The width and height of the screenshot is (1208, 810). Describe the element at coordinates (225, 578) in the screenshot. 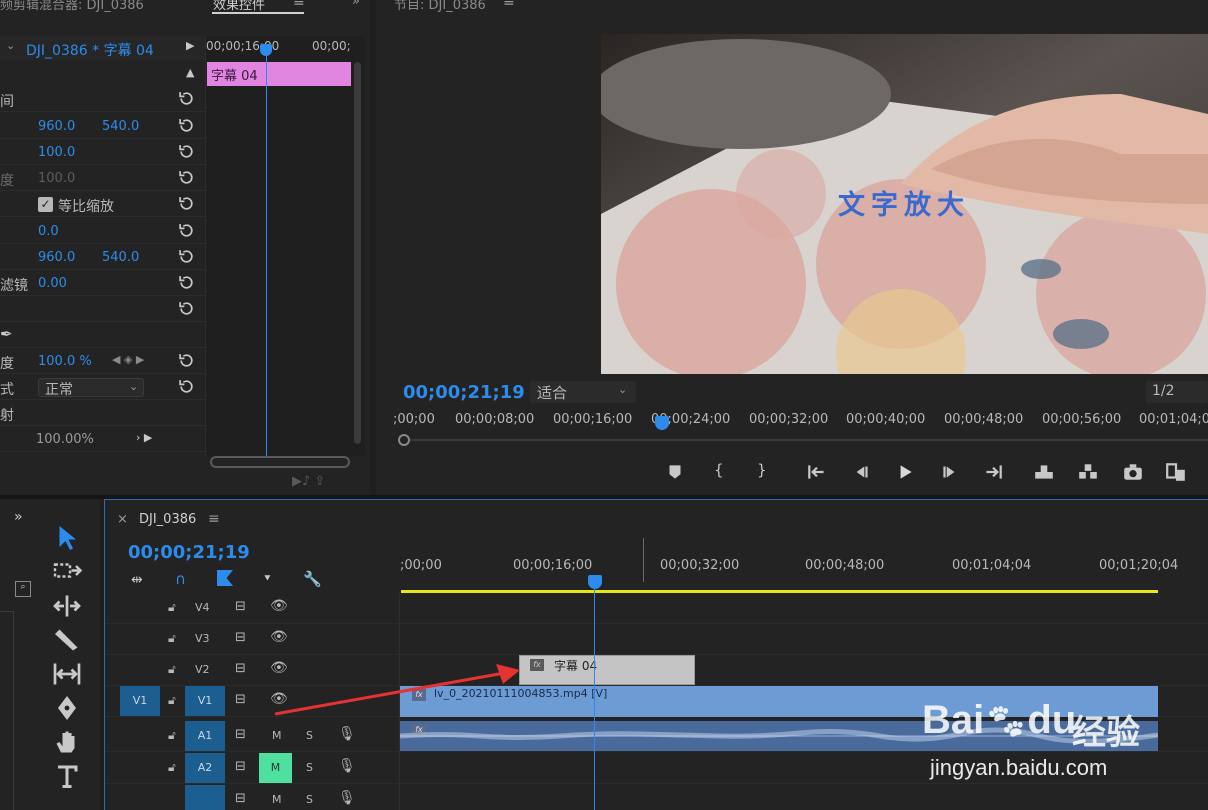

I see `linked-selection-icon` at that location.